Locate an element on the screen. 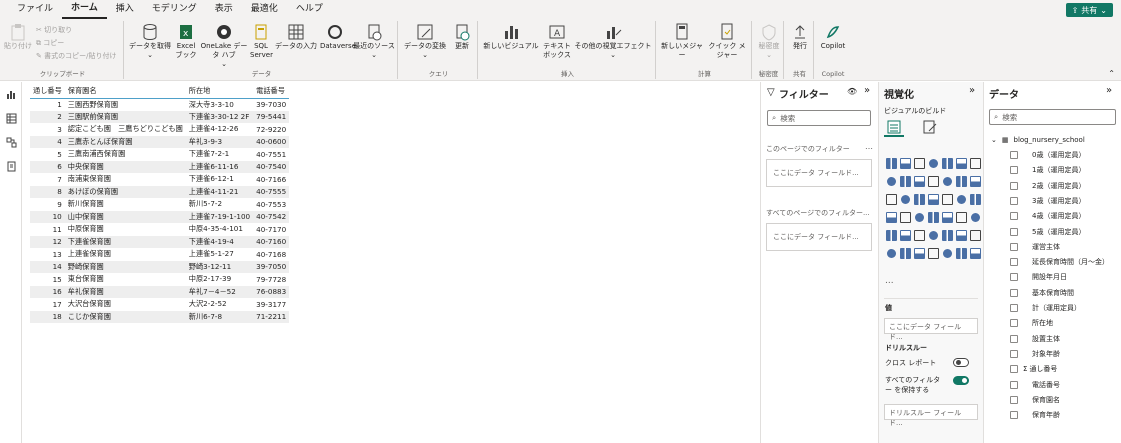  get-data-button: データを取得 ⌄ is located at coordinates (150, 41).